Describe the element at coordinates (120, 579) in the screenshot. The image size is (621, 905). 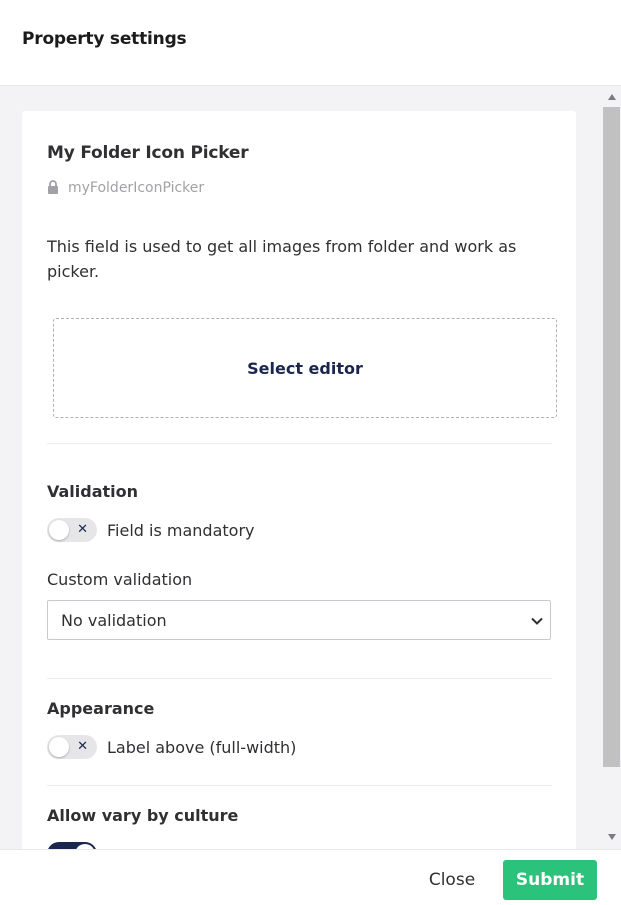
I see `custom-validation-label: Custom validation` at that location.